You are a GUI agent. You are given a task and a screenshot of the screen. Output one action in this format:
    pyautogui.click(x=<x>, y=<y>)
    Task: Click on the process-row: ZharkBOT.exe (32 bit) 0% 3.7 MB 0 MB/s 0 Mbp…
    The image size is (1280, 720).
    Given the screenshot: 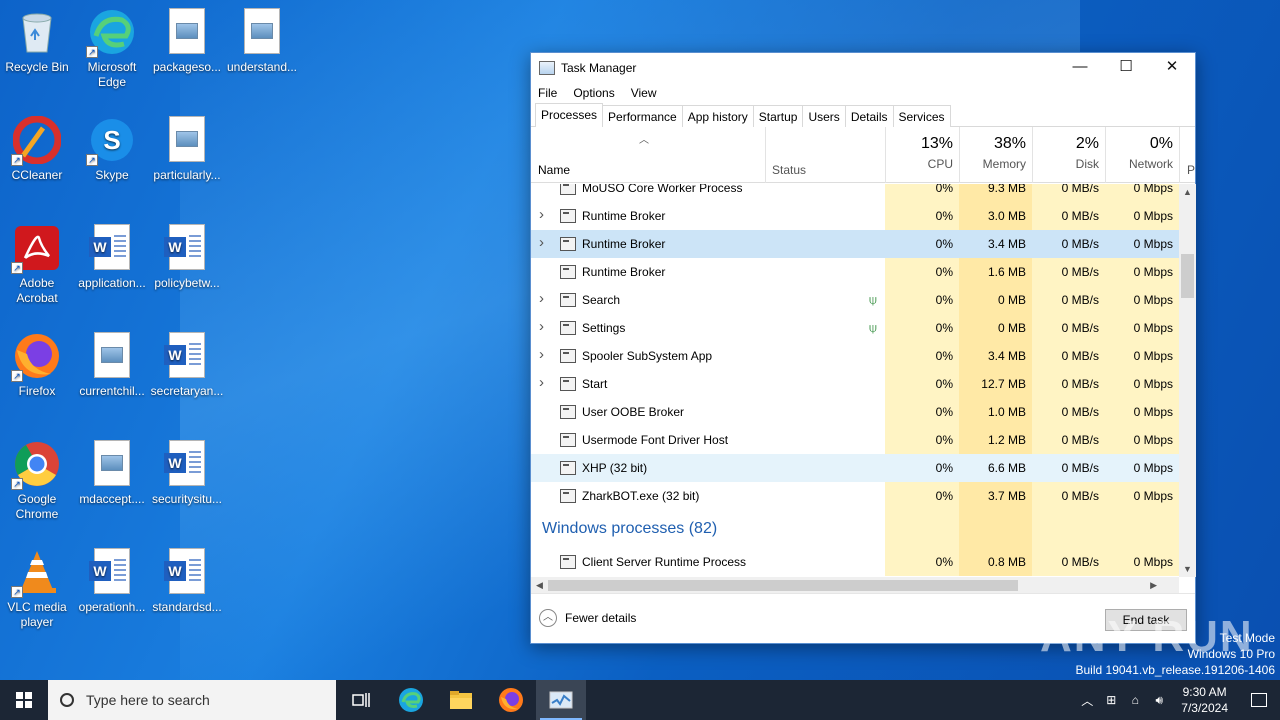 What is the action you would take?
    pyautogui.click(x=855, y=496)
    